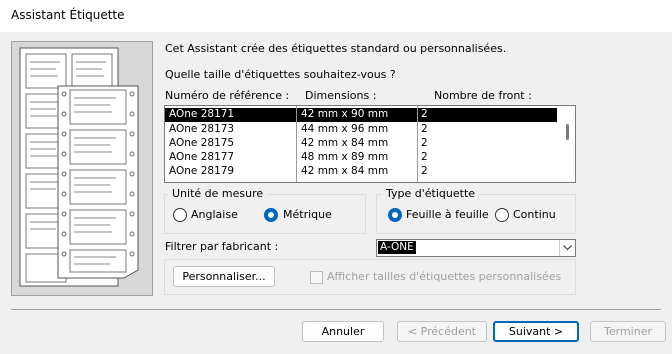 The width and height of the screenshot is (672, 354). I want to click on radio-anglaise-label: Anglaise, so click(214, 214).